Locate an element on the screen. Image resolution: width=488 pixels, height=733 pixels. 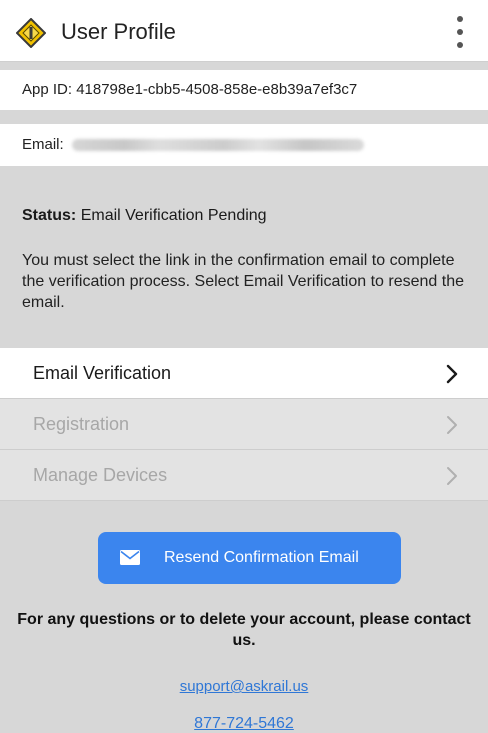
email-label: Email: is located at coordinates (43, 144).